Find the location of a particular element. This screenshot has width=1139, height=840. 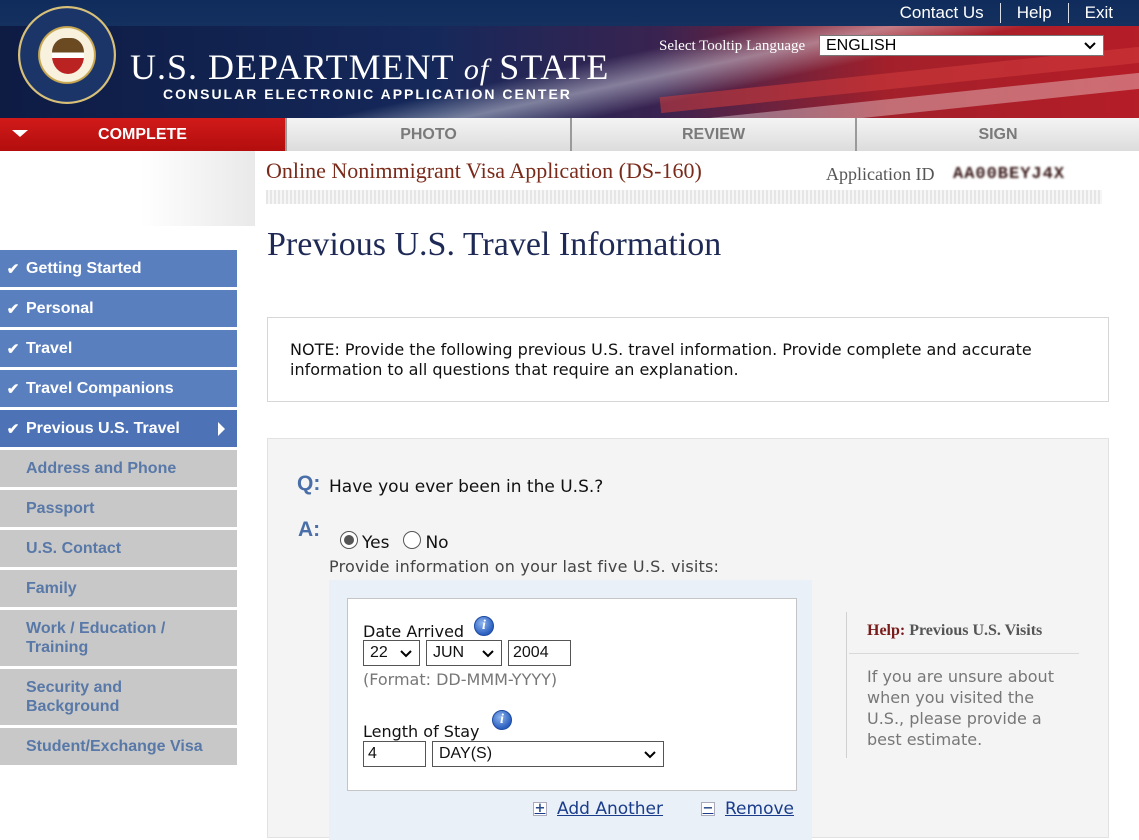

sidebar-item-work-education: Work / Education / Training is located at coordinates (118, 639).